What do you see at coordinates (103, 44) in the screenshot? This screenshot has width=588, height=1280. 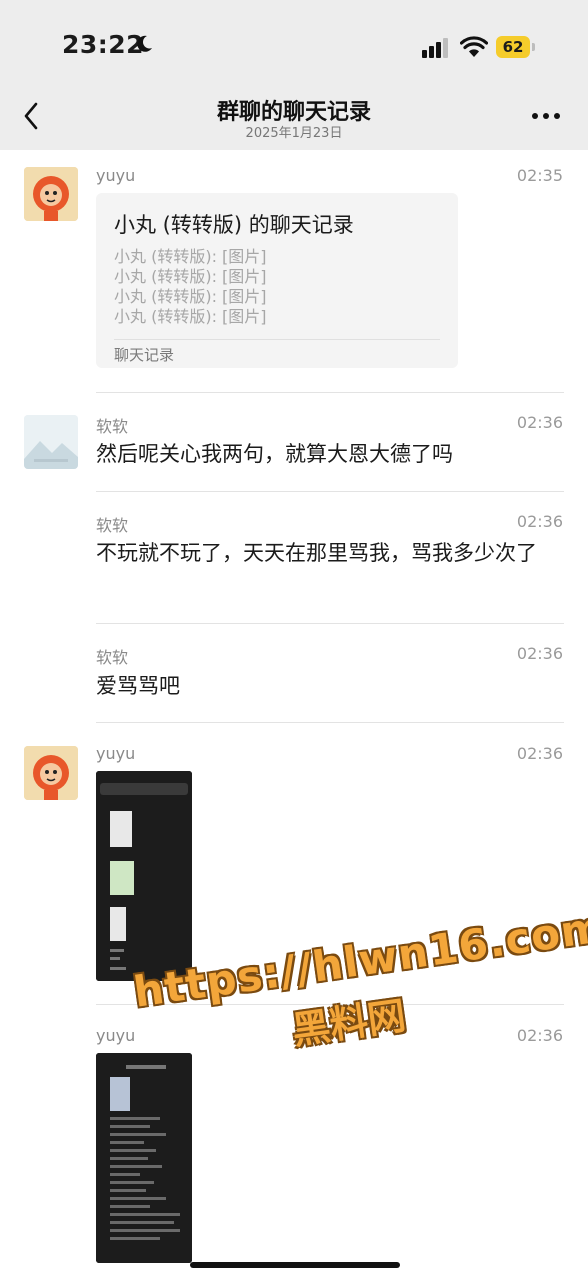 I see `status-time: 23:22` at bounding box center [103, 44].